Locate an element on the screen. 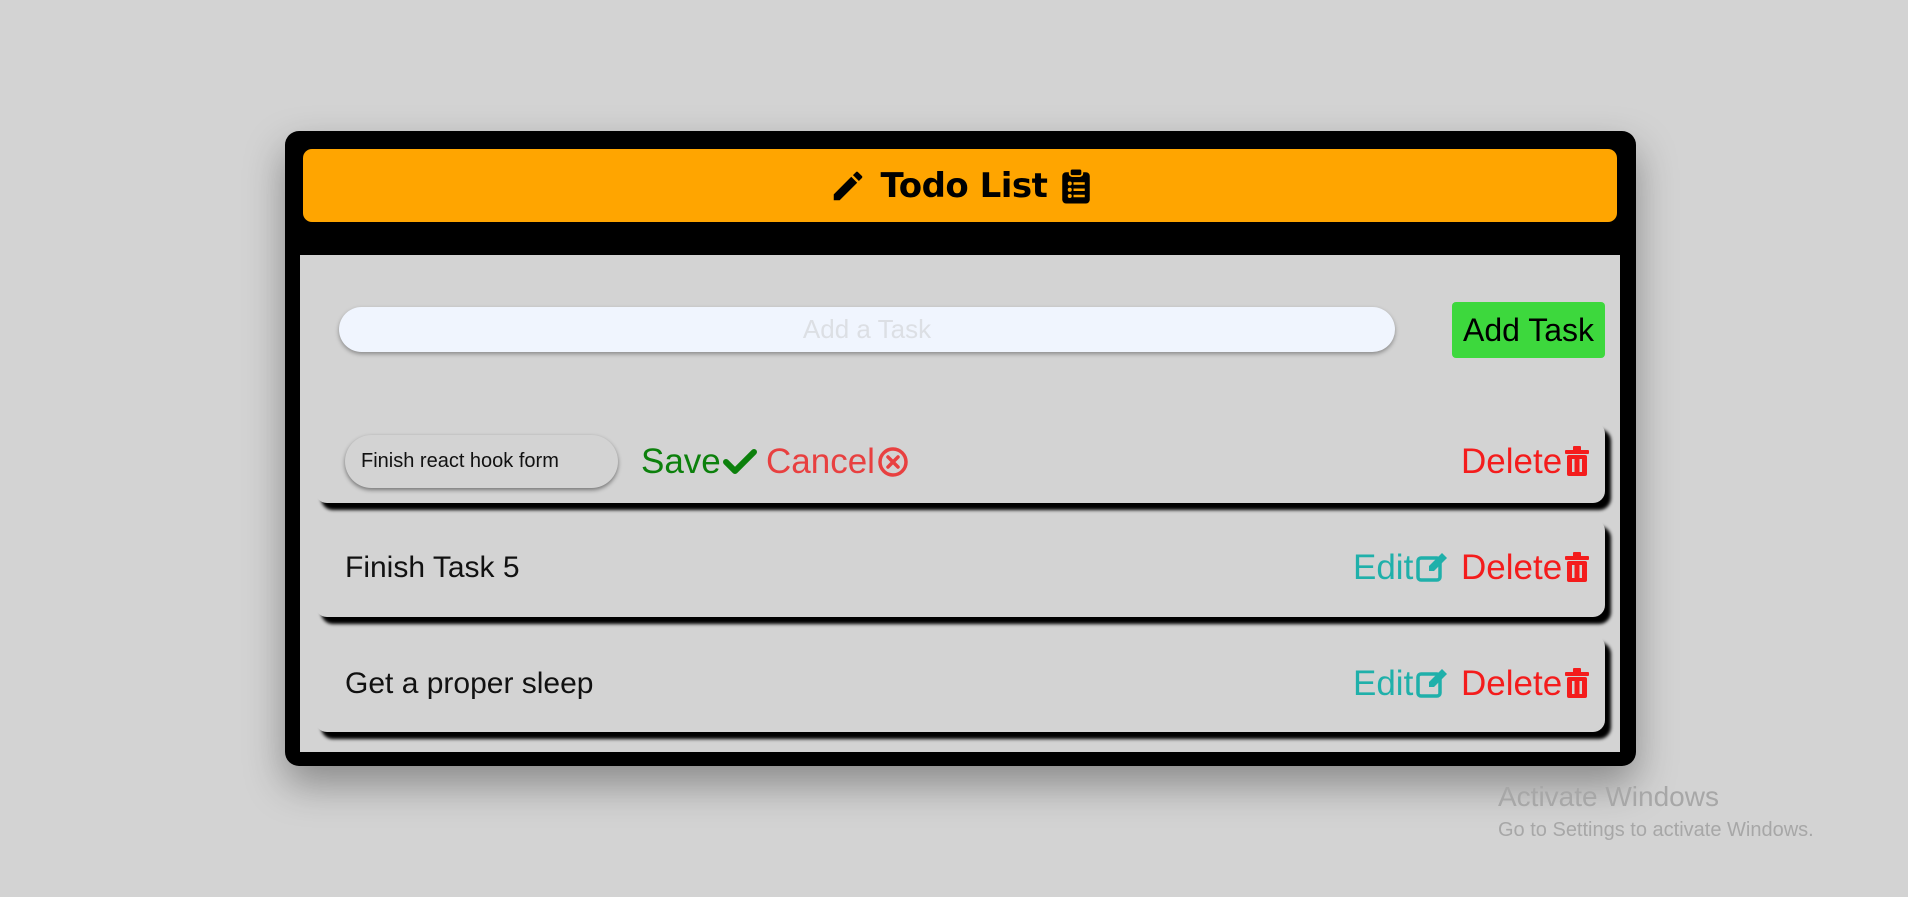  save-button: Save is located at coordinates (699, 462).